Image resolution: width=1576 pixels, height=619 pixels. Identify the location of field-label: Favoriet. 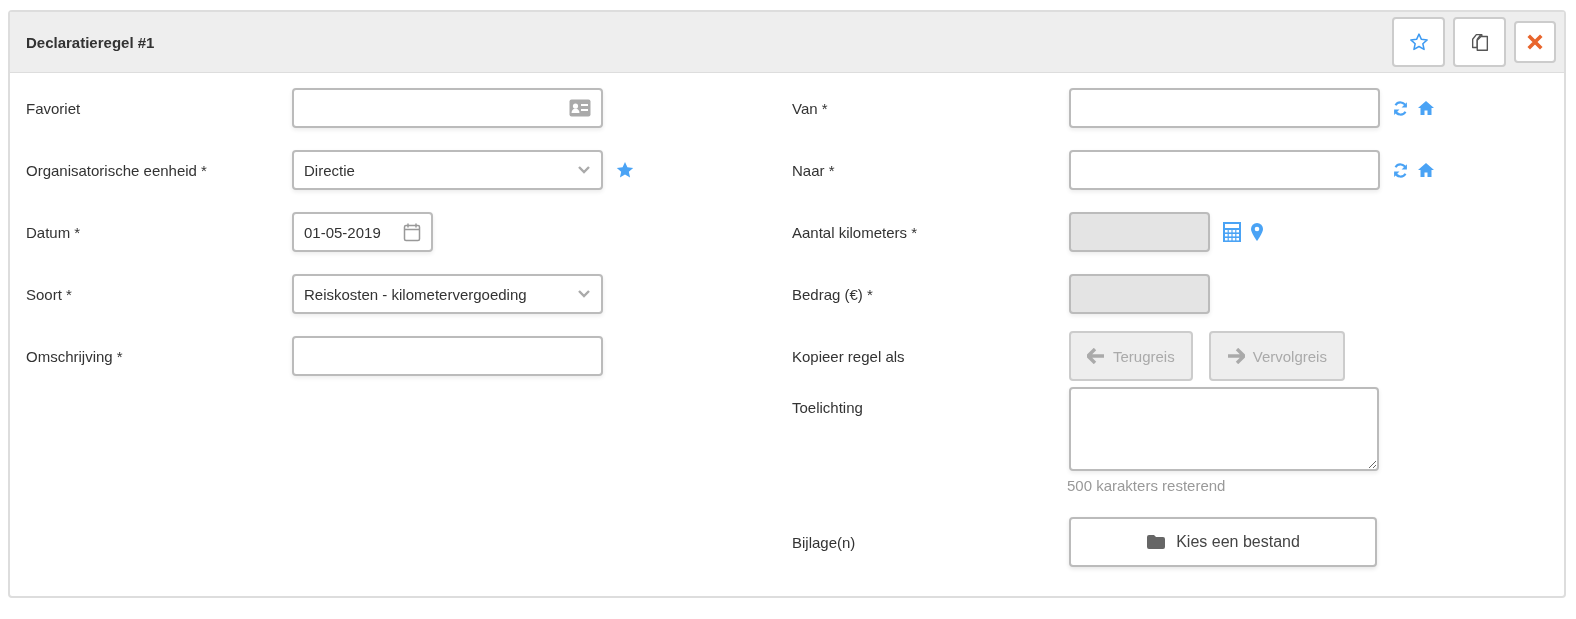
(54, 108).